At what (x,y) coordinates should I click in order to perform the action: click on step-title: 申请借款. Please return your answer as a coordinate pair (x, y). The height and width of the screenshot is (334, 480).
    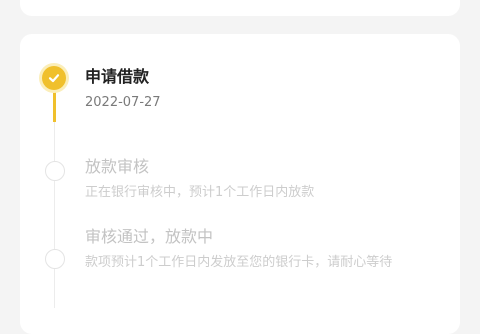
    Looking at the image, I should click on (117, 76).